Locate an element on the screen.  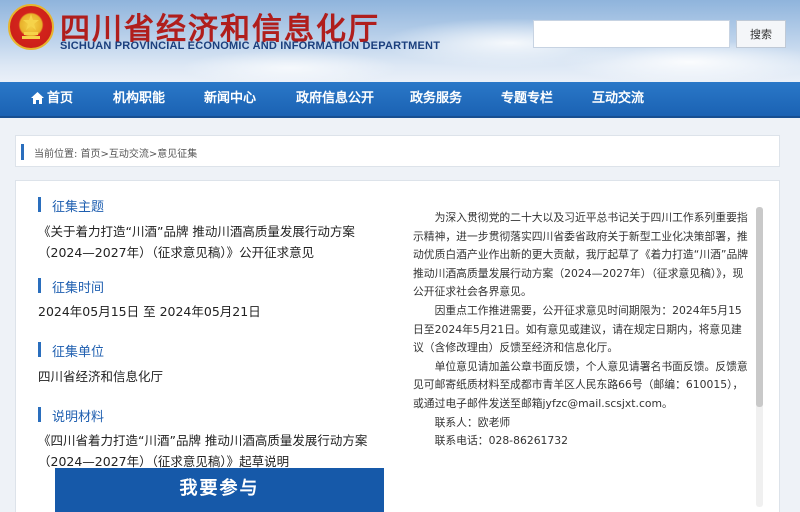
search-button: 搜索 is located at coordinates (761, 34).